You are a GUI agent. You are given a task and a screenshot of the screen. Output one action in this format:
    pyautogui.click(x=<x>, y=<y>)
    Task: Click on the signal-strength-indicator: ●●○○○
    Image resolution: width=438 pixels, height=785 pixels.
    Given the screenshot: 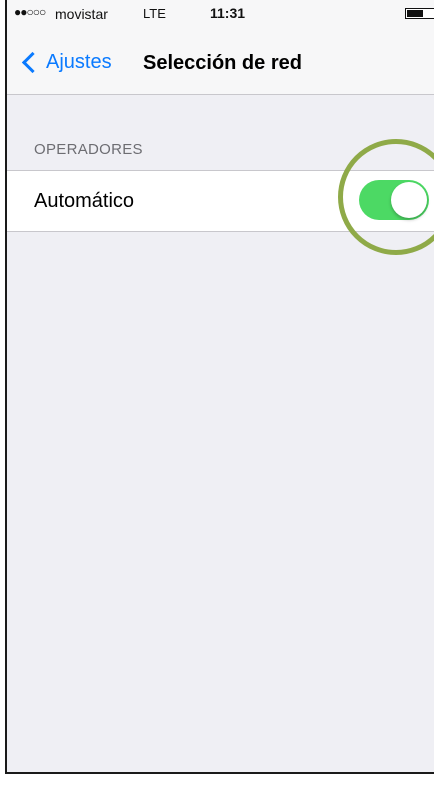 What is the action you would take?
    pyautogui.click(x=30, y=12)
    